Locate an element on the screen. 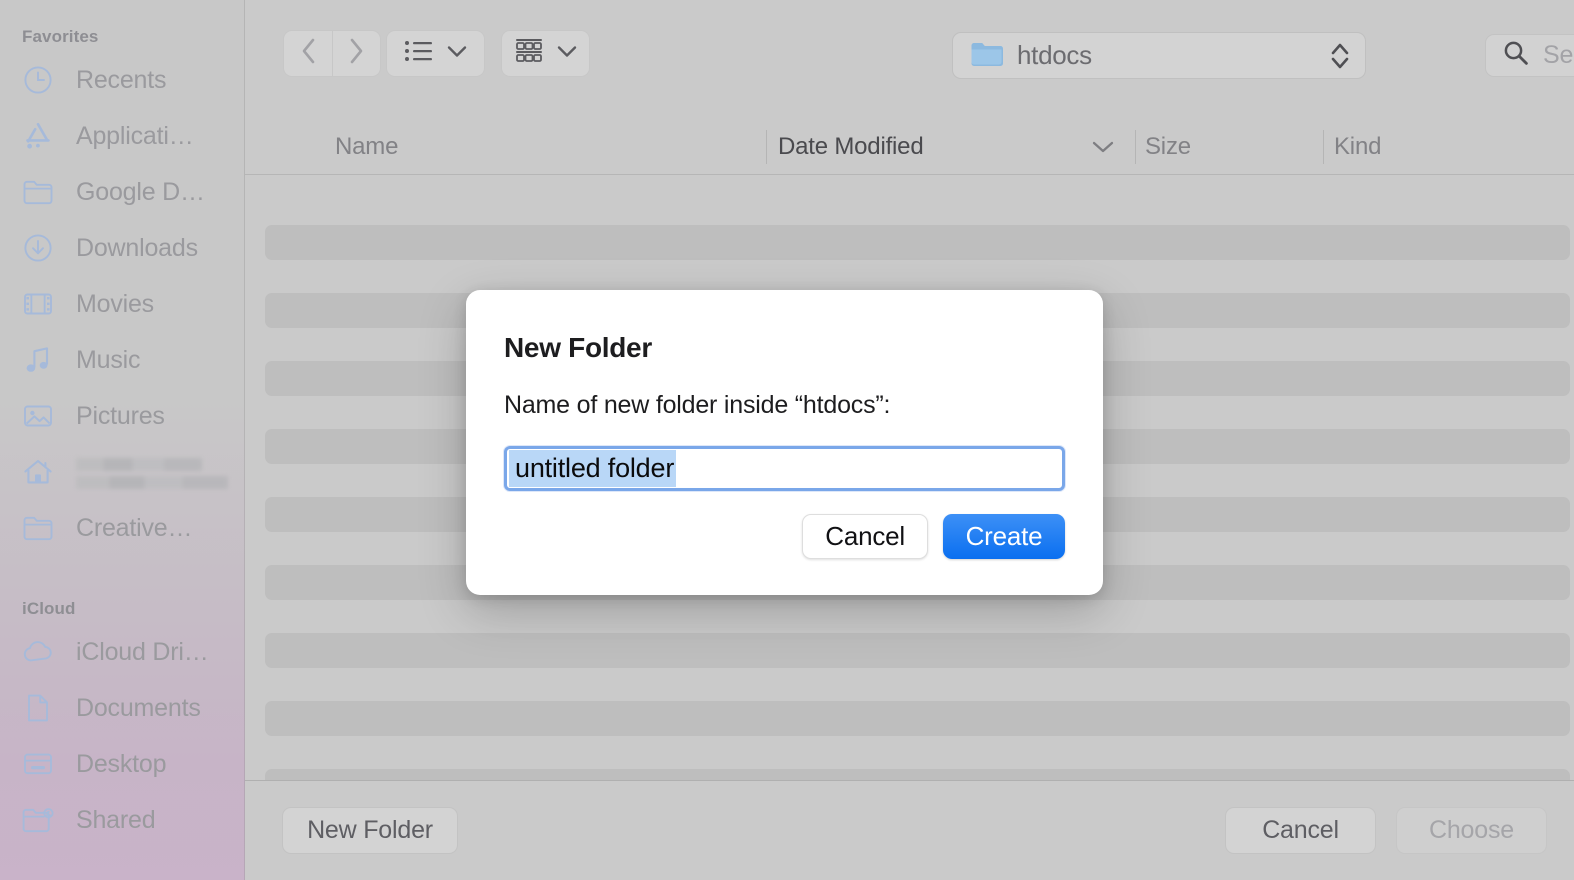  sidebar-item-movies: Movies is located at coordinates (122, 304).